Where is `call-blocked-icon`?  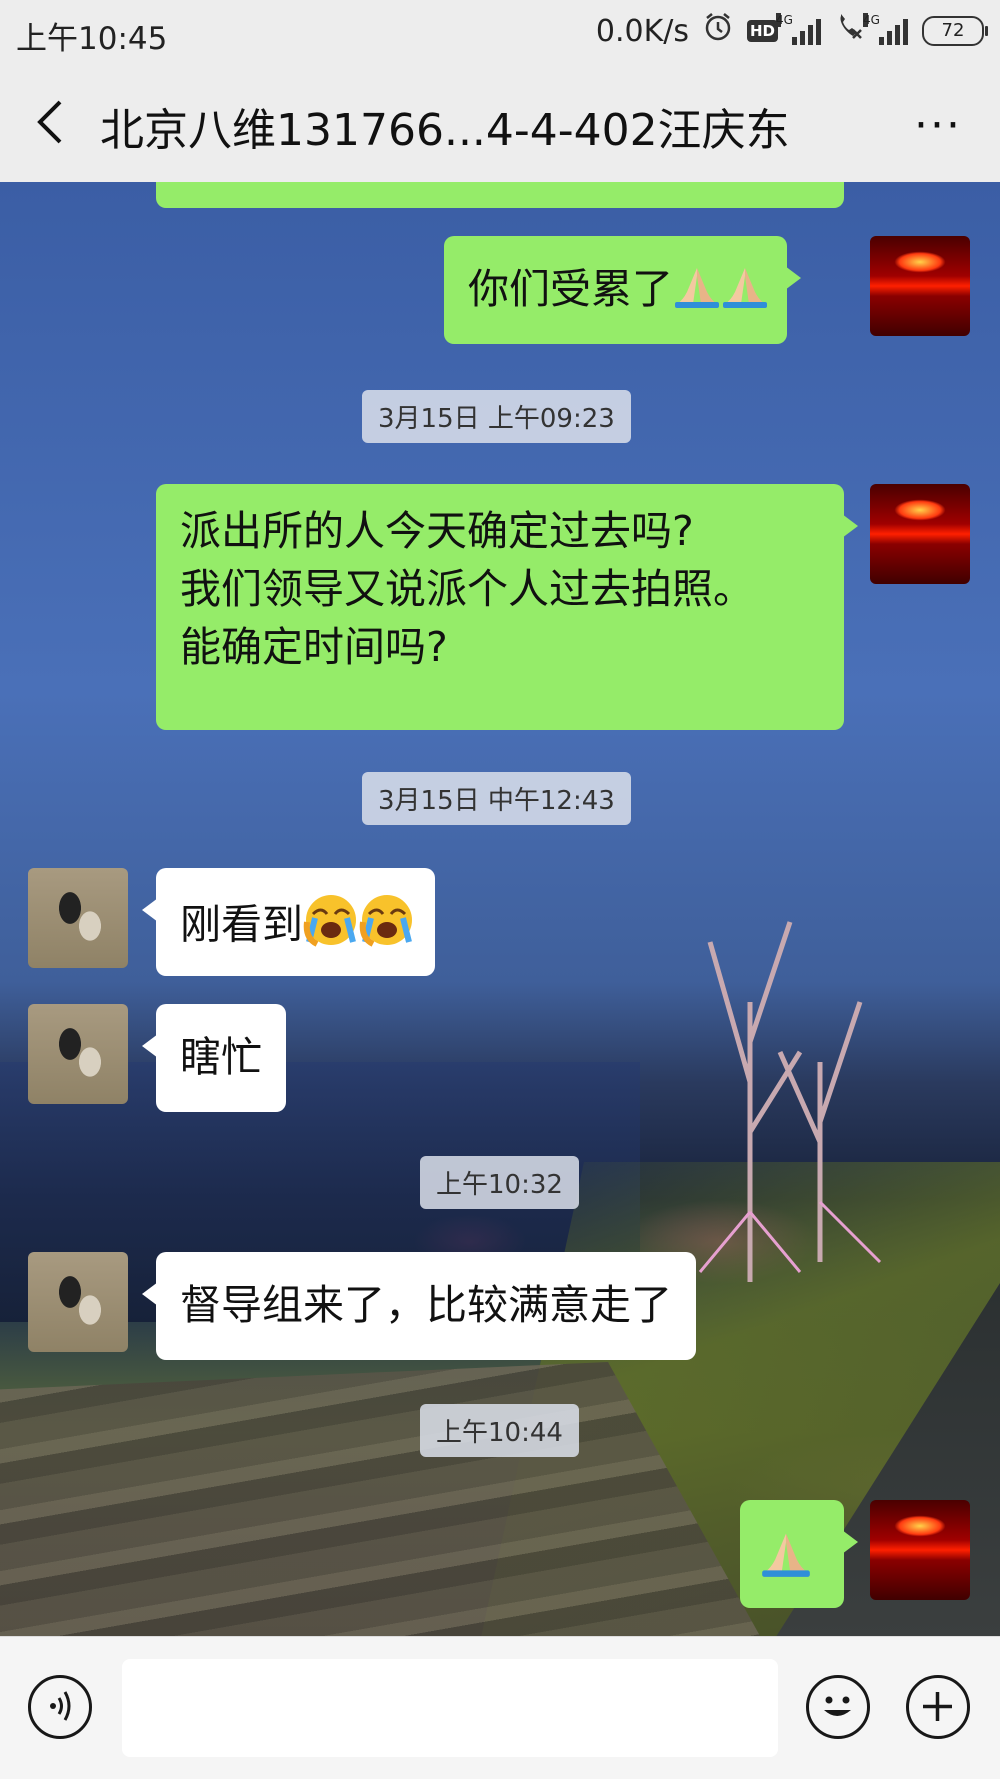
call-blocked-icon is located at coordinates (850, 31).